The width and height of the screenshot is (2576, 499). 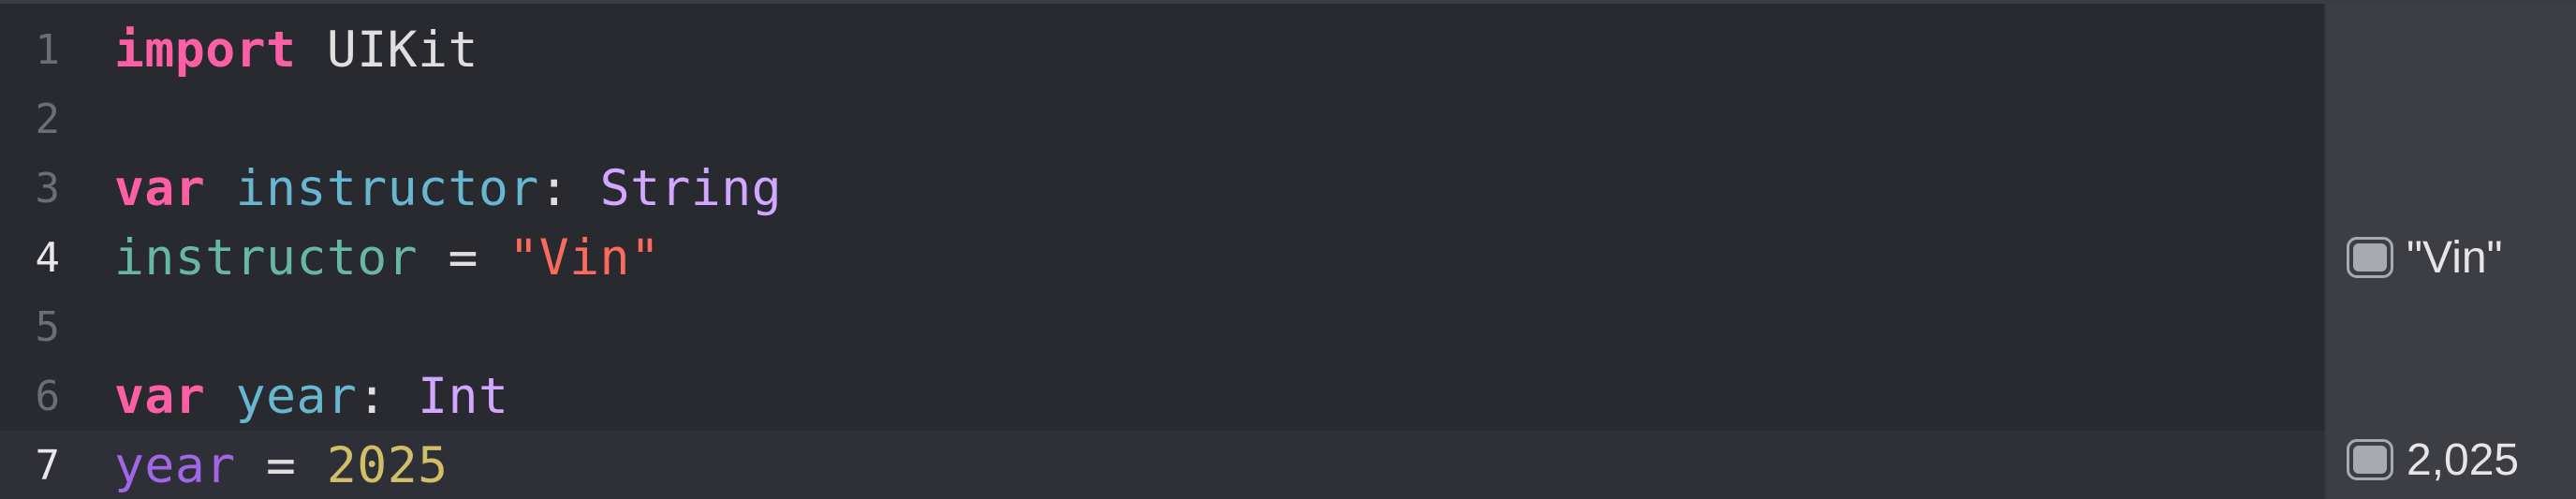 I want to click on code-text: instructor = "Vin", so click(x=387, y=257).